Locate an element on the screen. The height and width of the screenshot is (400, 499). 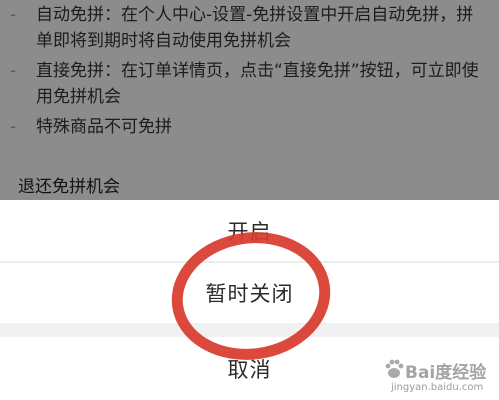
baidu-paw-icon is located at coordinates (394, 368).